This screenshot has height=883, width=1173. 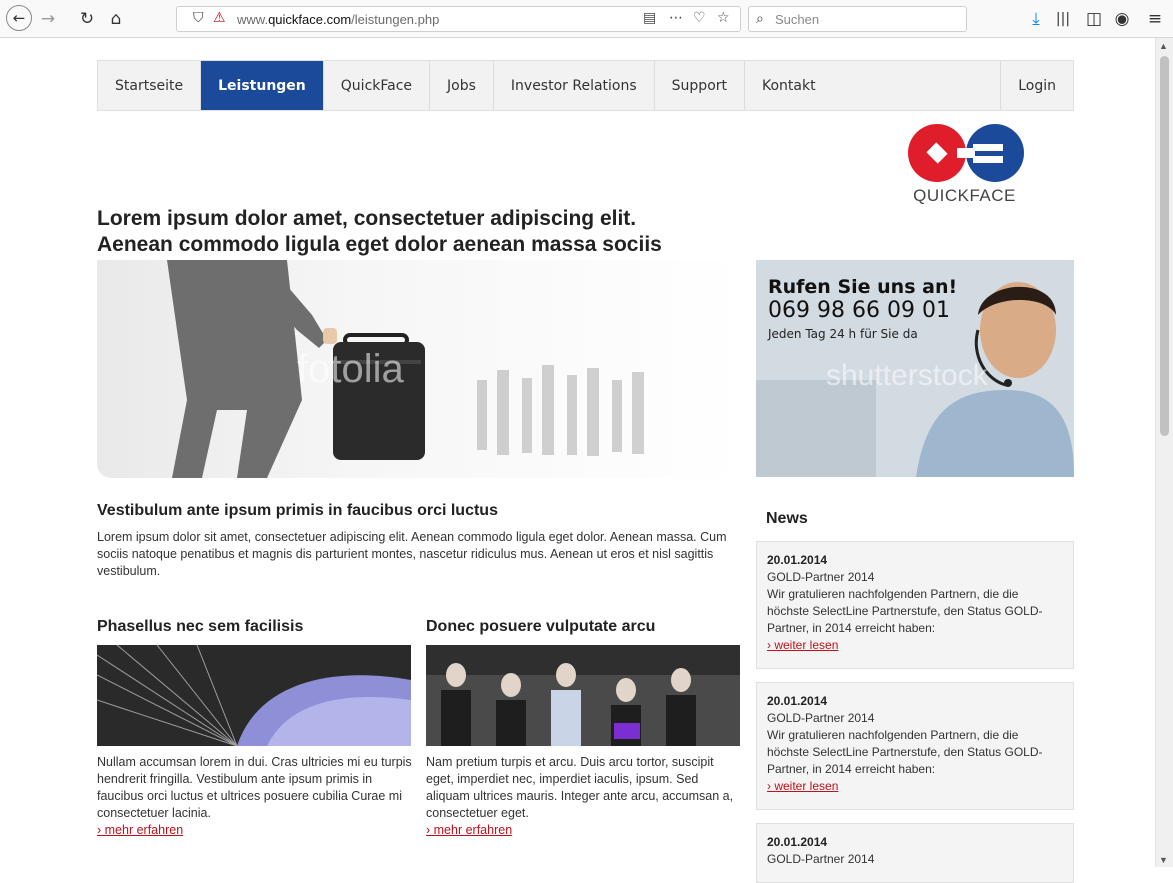 I want to click on nav-label: Jobs, so click(x=461, y=85).